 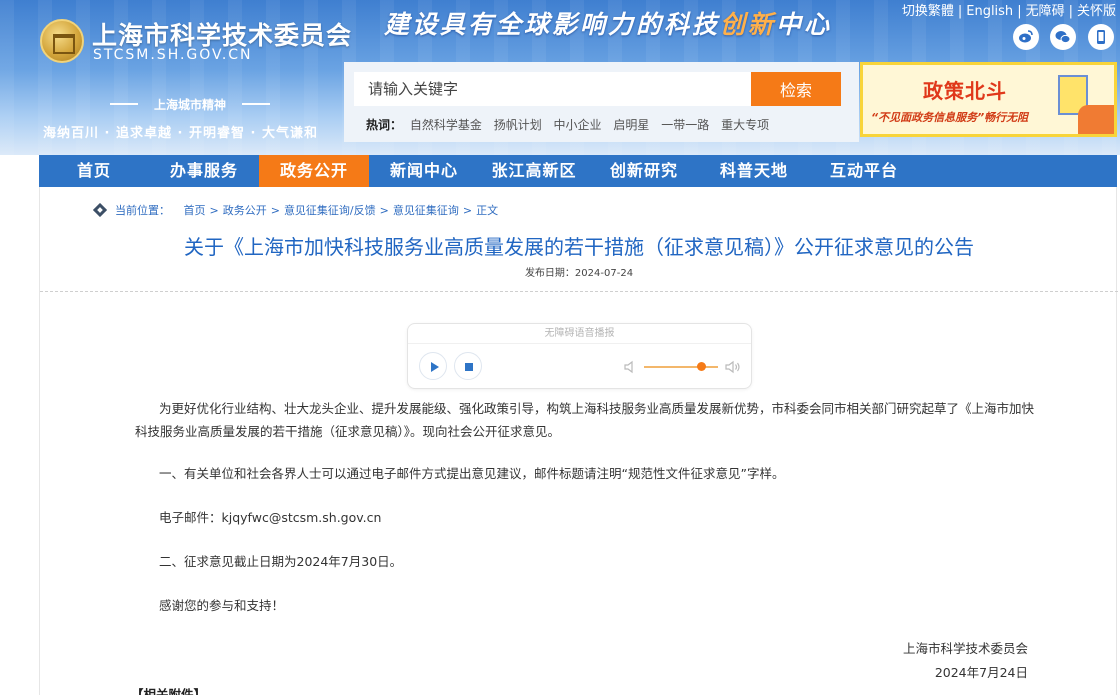 What do you see at coordinates (745, 125) in the screenshot?
I see `hot-word: 重大专项` at bounding box center [745, 125].